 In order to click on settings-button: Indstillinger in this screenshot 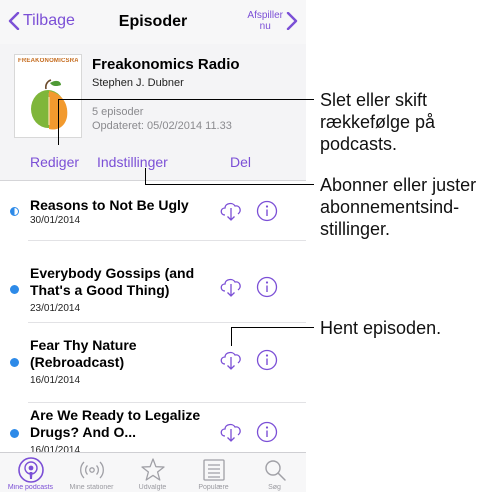, I will do `click(132, 162)`.